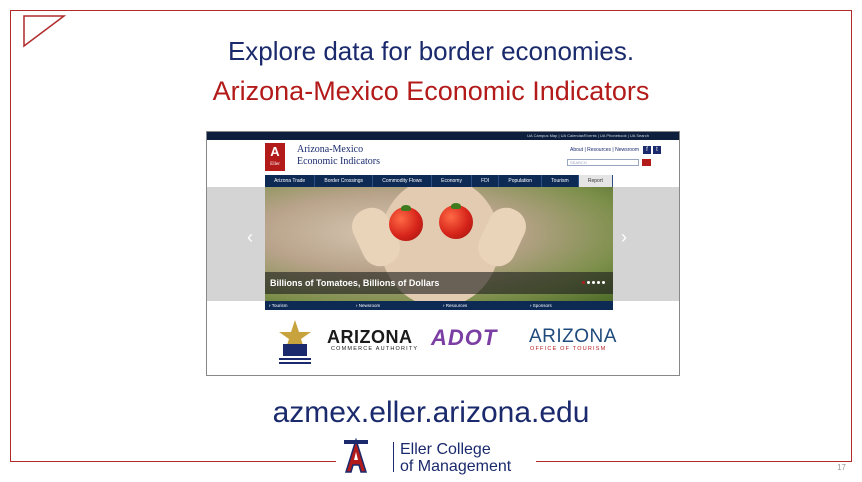 This screenshot has height=482, width=862. I want to click on slide-title-line1: Explore data for border economies., so click(431, 51).